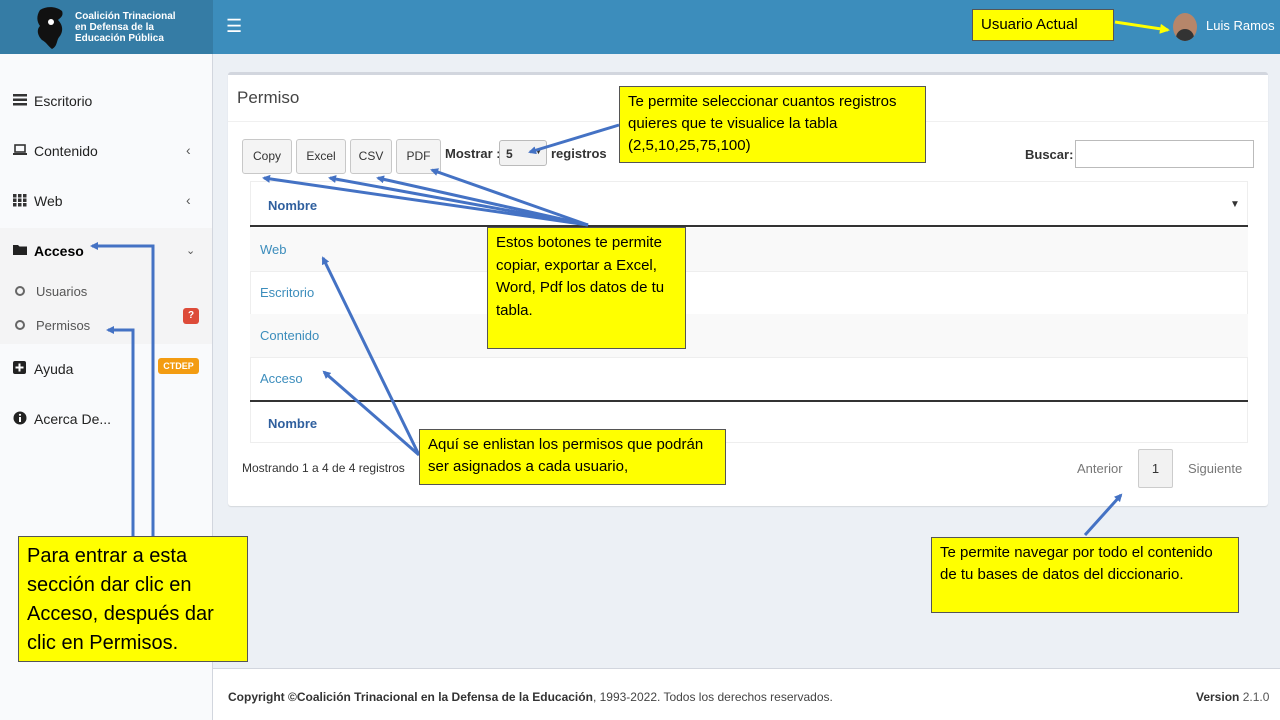 The width and height of the screenshot is (1280, 720). Describe the element at coordinates (1155, 468) in the screenshot. I see `pagination-page: 1` at that location.